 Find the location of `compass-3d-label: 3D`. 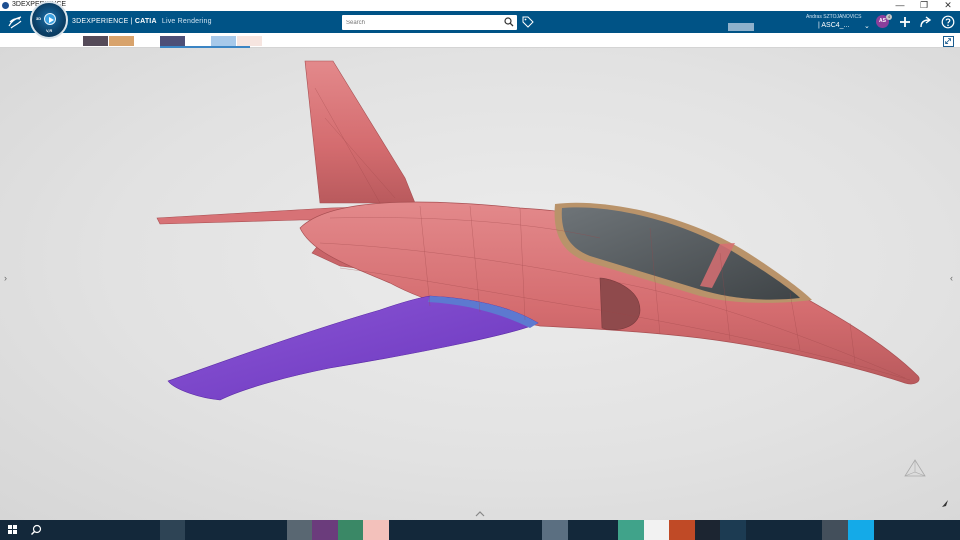

compass-3d-label: 3D is located at coordinates (39, 18).